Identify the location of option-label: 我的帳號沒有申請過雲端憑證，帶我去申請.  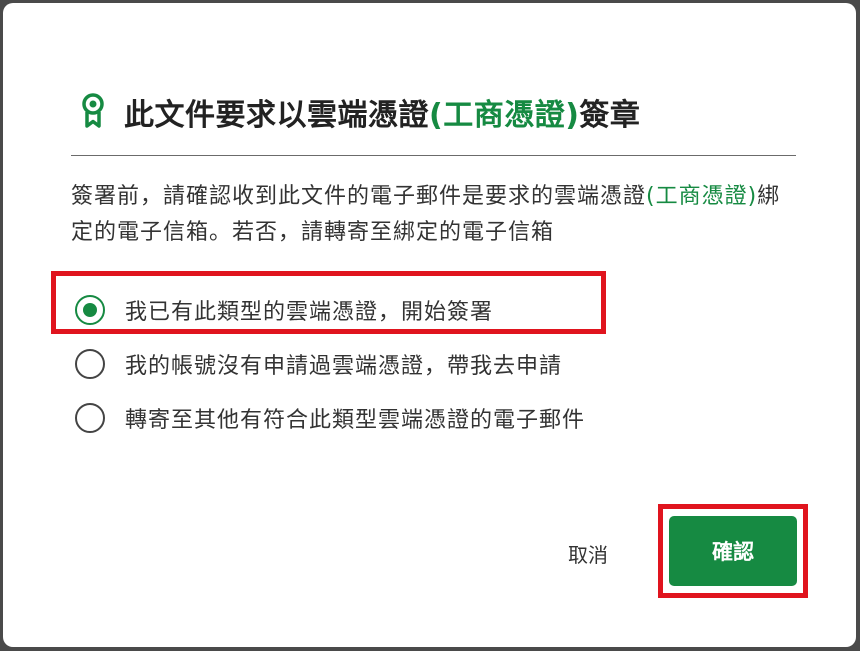
(344, 366).